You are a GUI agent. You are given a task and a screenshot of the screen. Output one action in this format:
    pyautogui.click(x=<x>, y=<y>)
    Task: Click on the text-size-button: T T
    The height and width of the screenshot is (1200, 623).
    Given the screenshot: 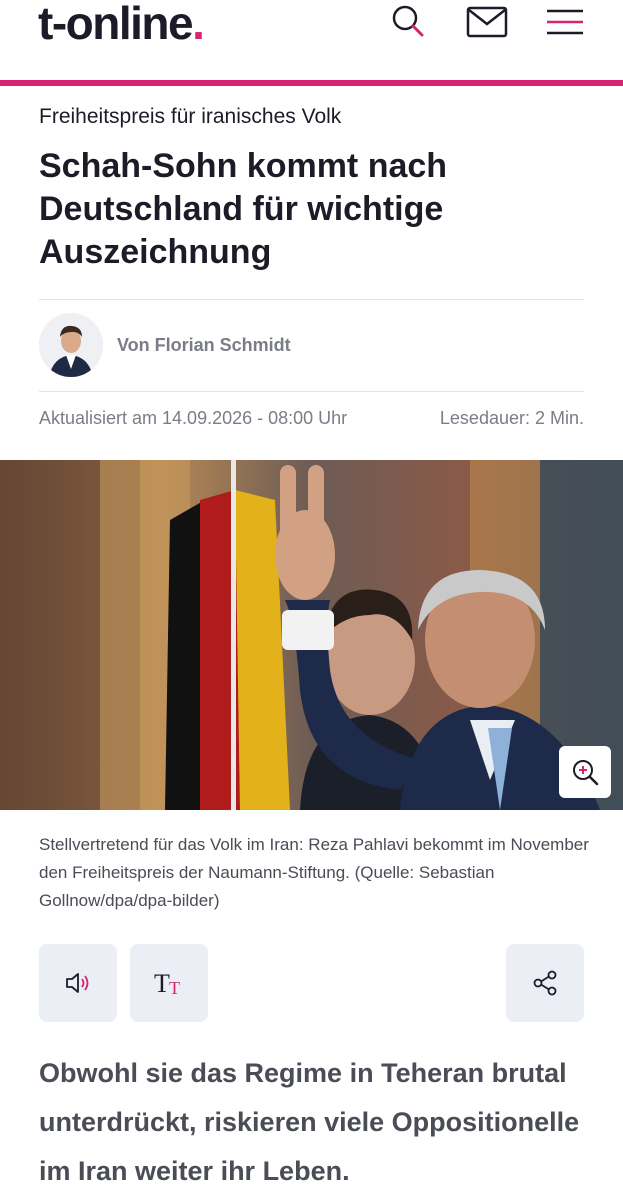 What is the action you would take?
    pyautogui.click(x=169, y=983)
    